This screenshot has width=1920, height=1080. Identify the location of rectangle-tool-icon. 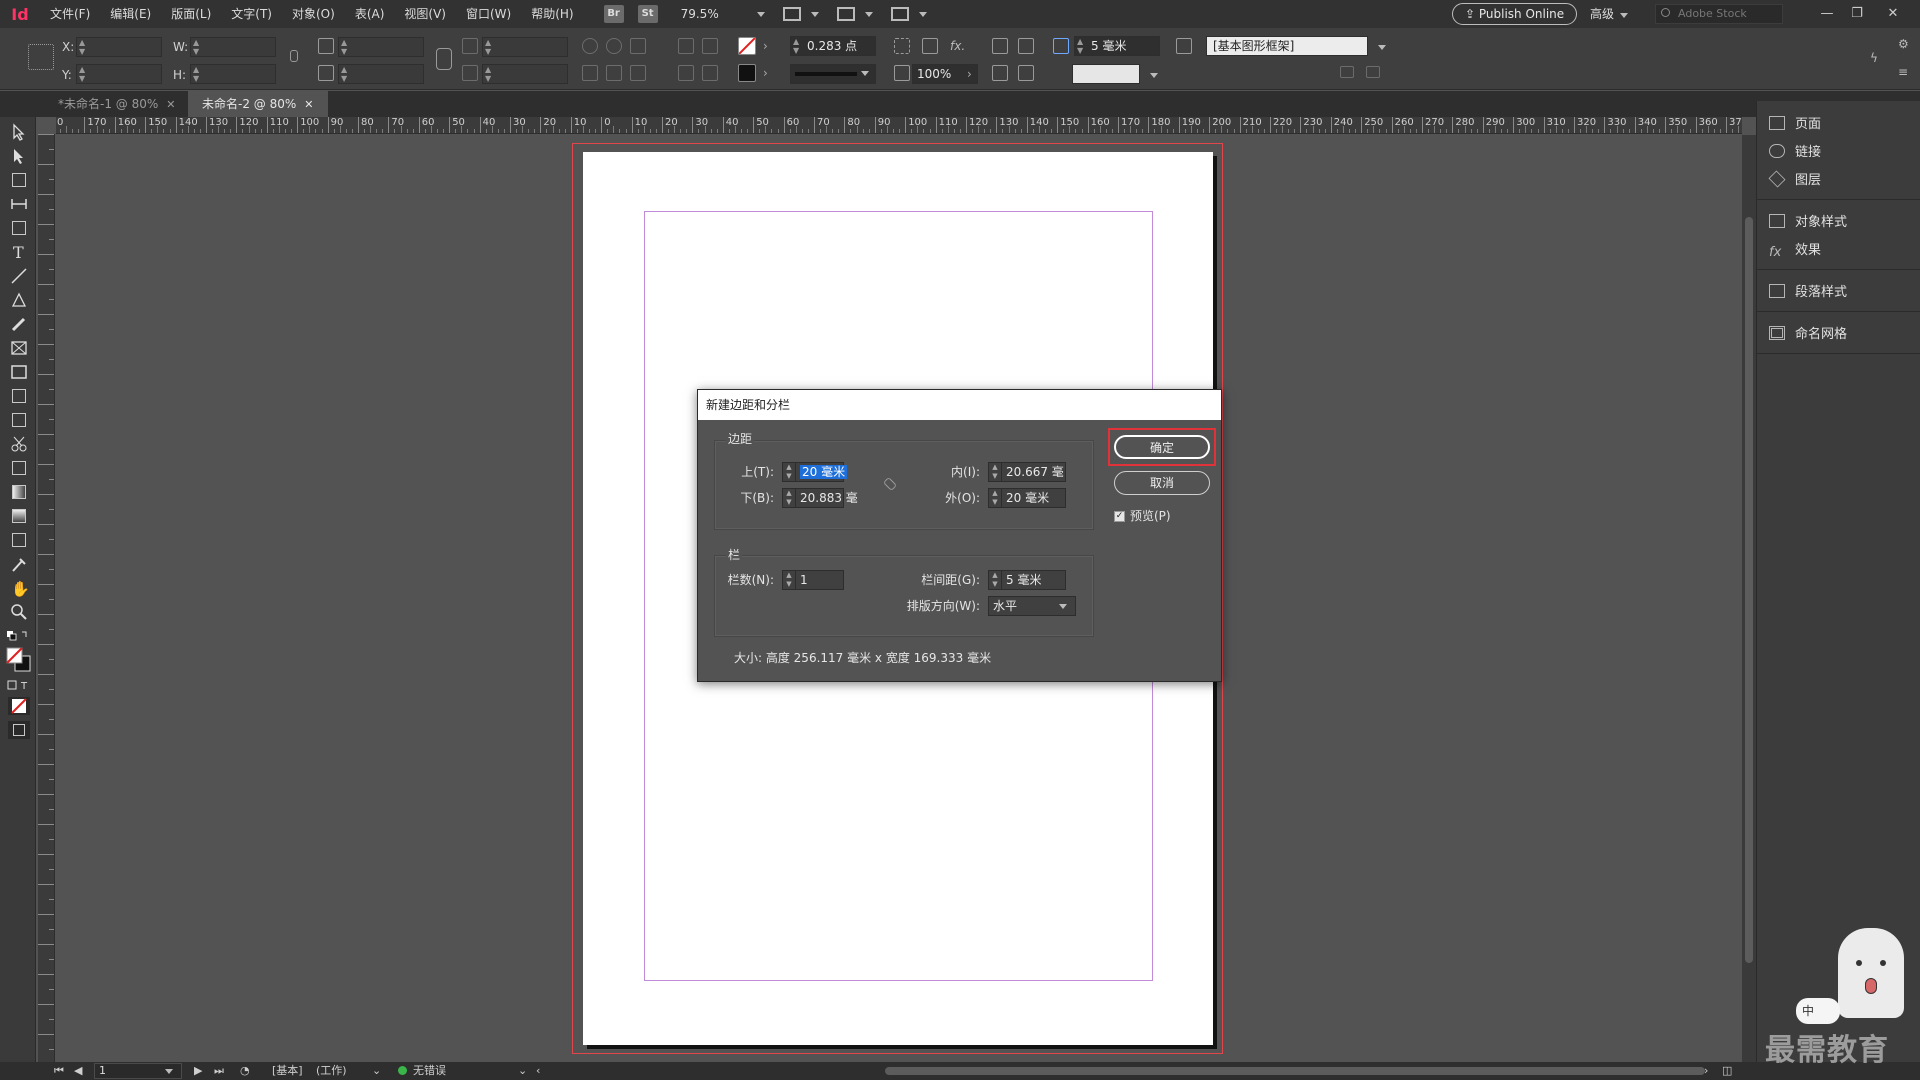
(19, 372).